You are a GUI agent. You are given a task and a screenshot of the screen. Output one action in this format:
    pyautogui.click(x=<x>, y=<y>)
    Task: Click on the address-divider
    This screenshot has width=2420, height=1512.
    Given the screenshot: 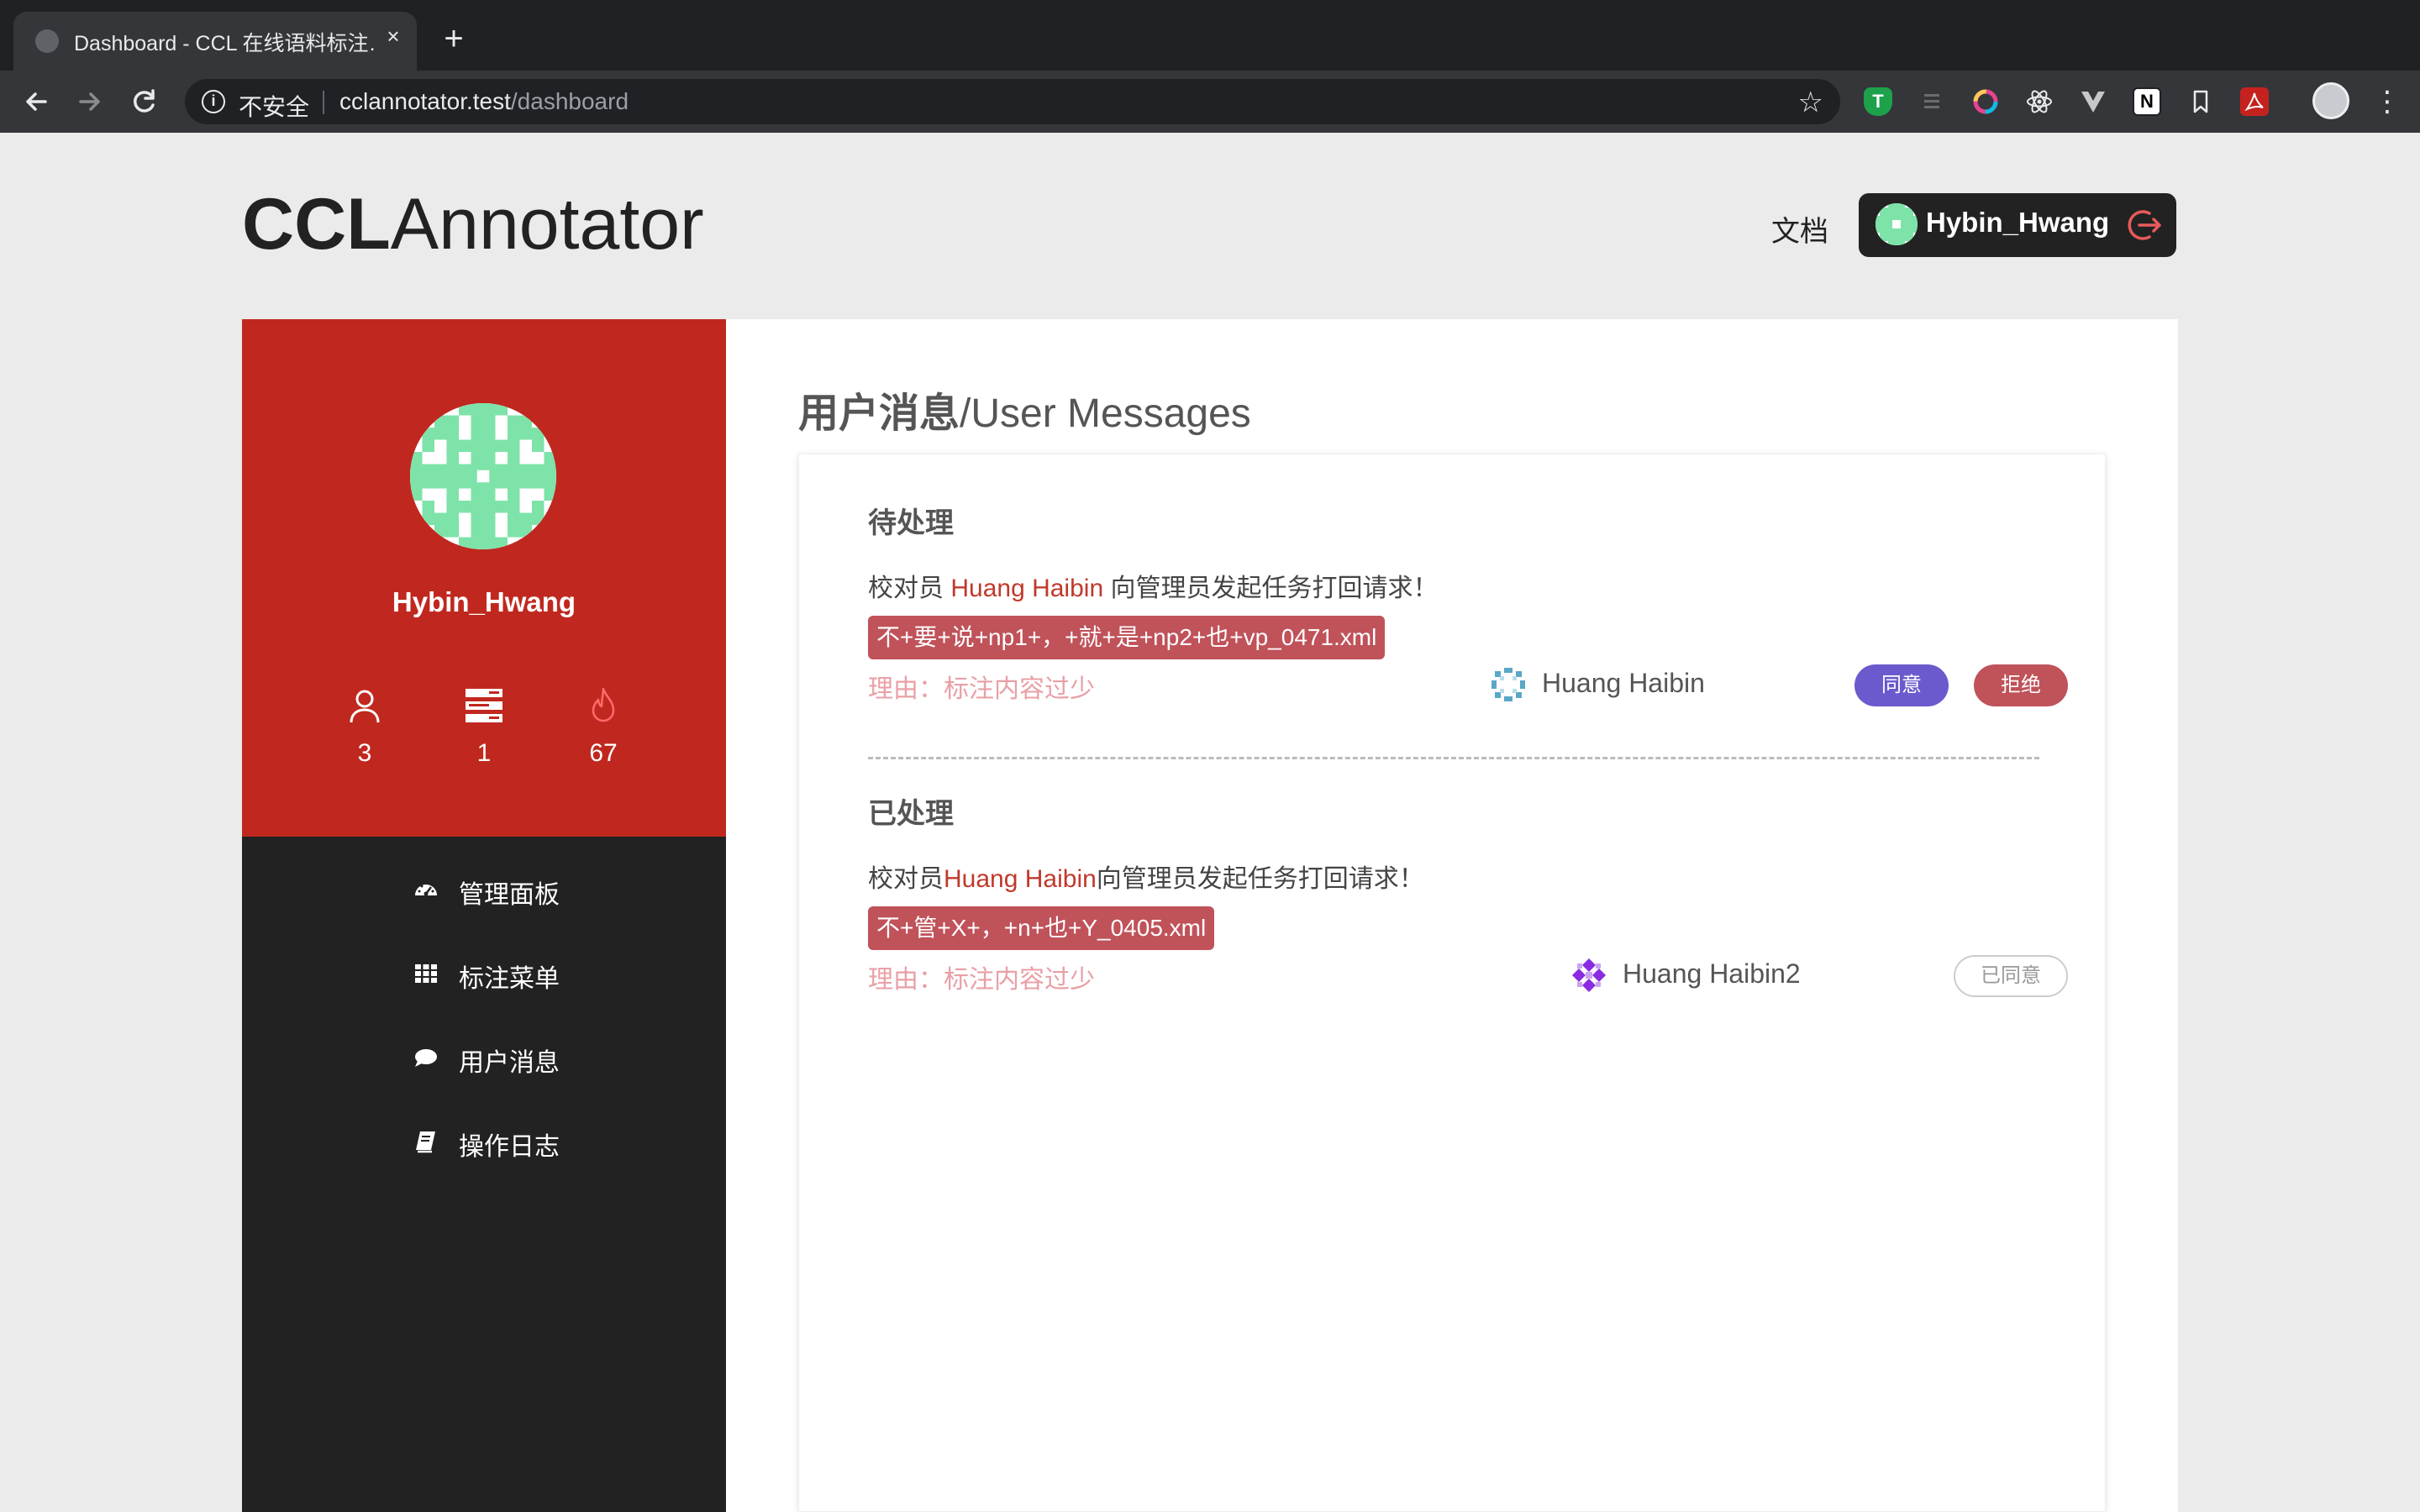 What is the action you would take?
    pyautogui.click(x=323, y=102)
    